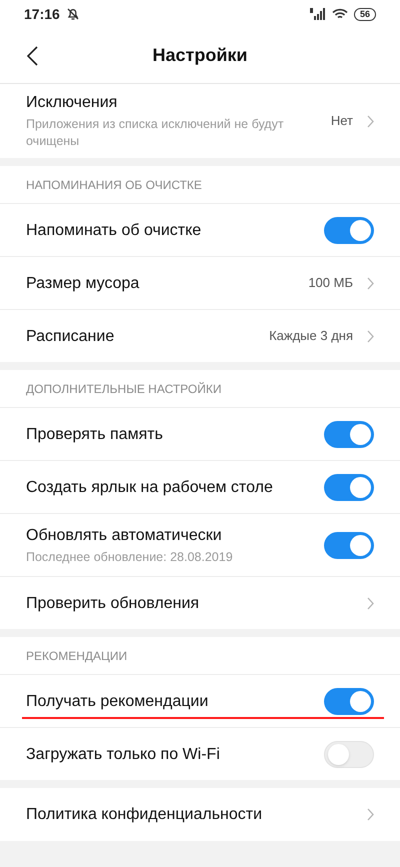 The width and height of the screenshot is (400, 867). What do you see at coordinates (340, 14) in the screenshot?
I see `wifi-icon` at bounding box center [340, 14].